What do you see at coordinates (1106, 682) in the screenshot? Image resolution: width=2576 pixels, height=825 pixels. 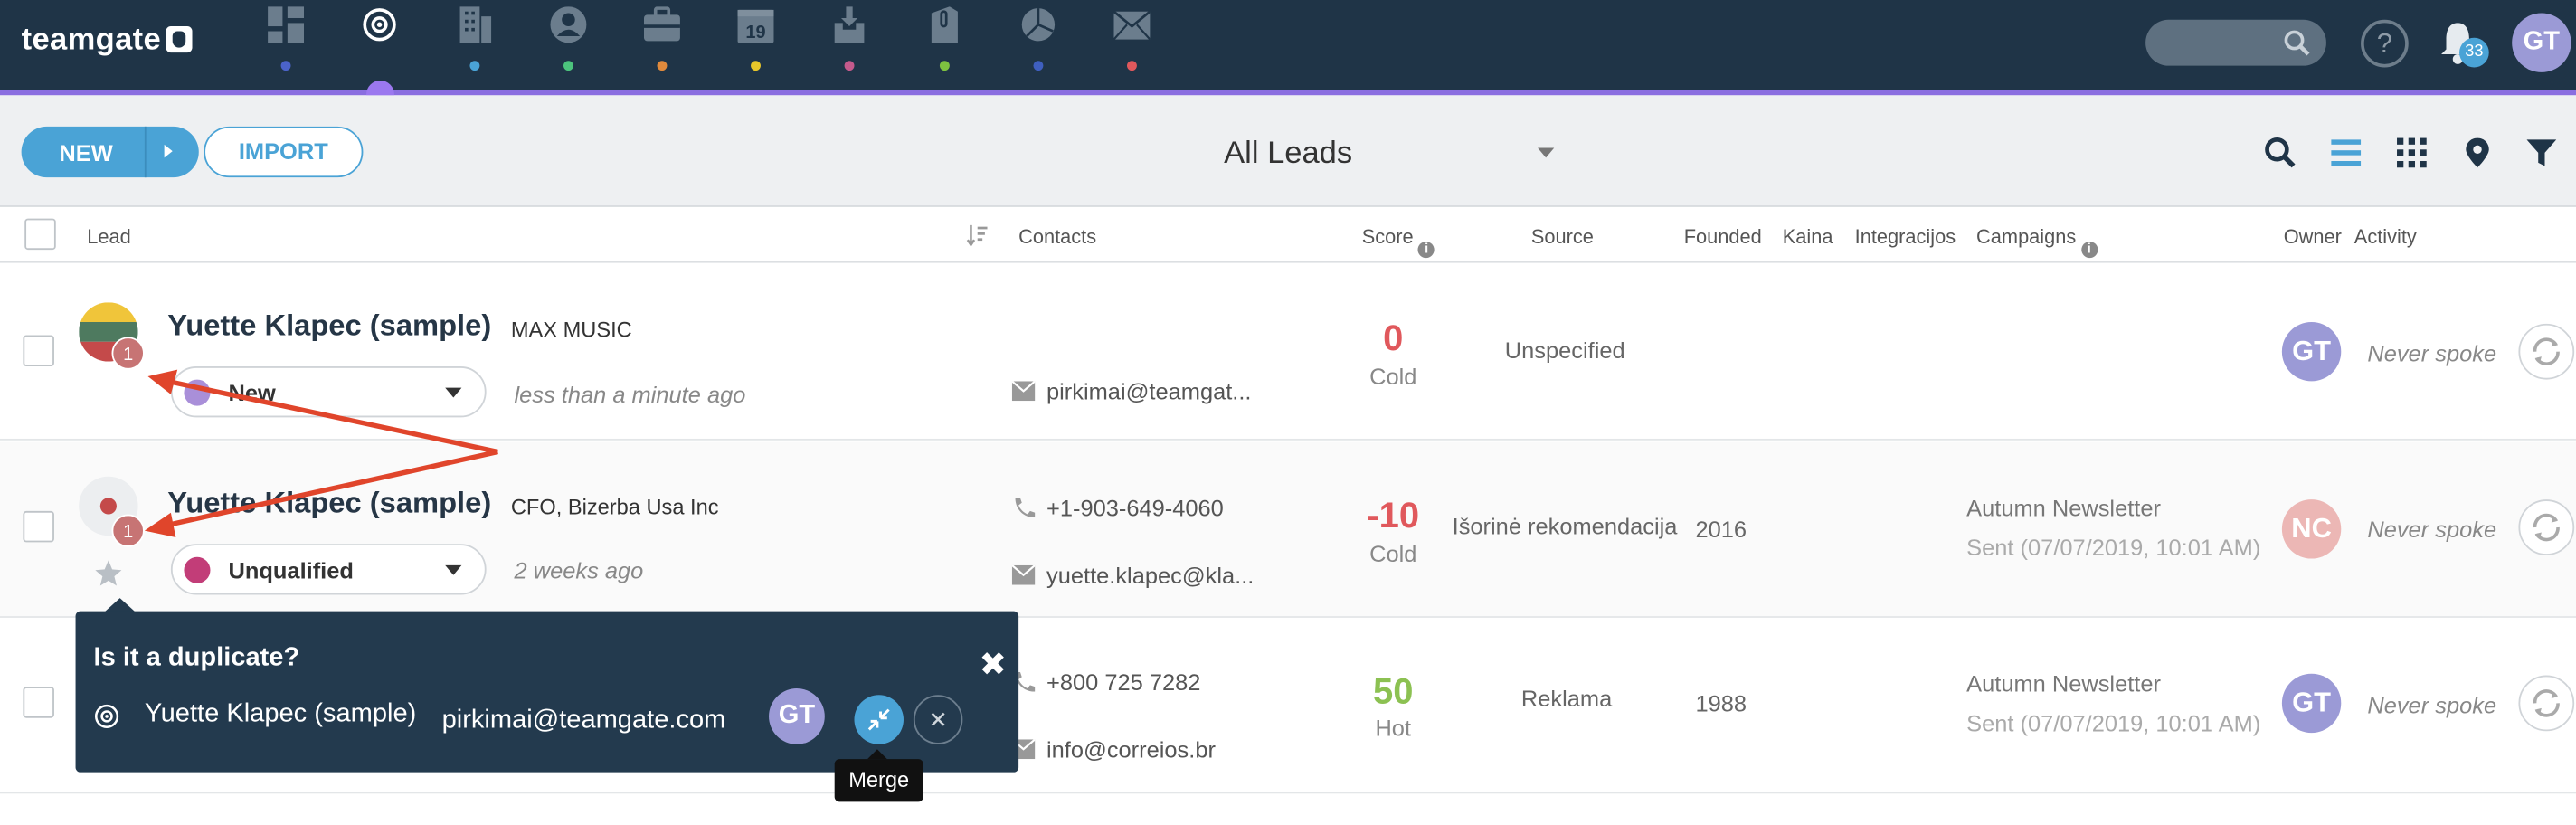 I see `contact-phone: +800 725 7282` at bounding box center [1106, 682].